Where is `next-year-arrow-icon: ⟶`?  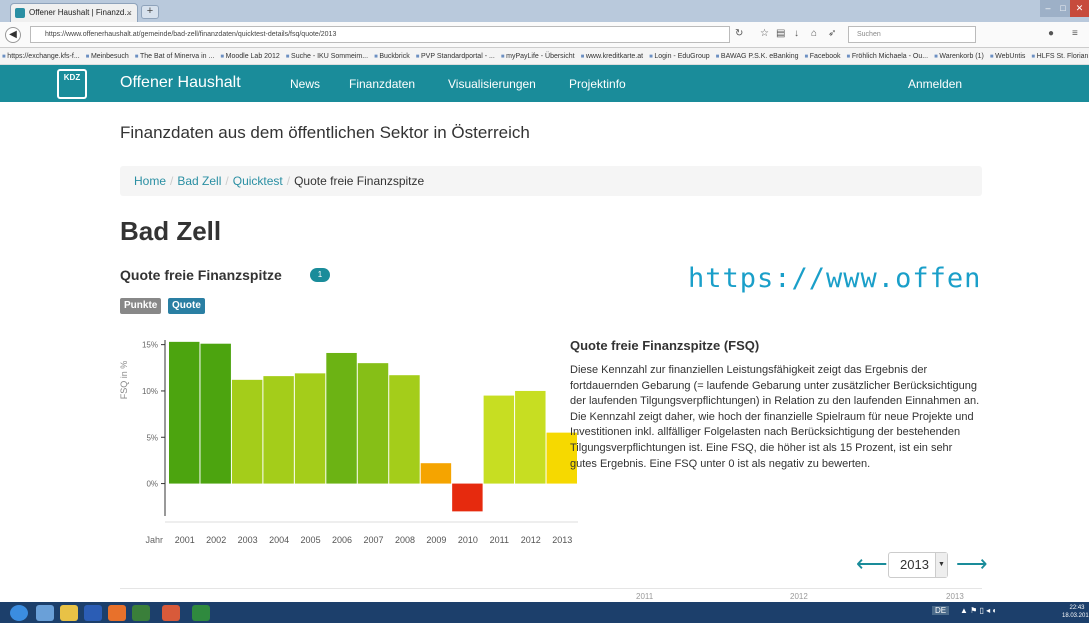 next-year-arrow-icon: ⟶ is located at coordinates (972, 564).